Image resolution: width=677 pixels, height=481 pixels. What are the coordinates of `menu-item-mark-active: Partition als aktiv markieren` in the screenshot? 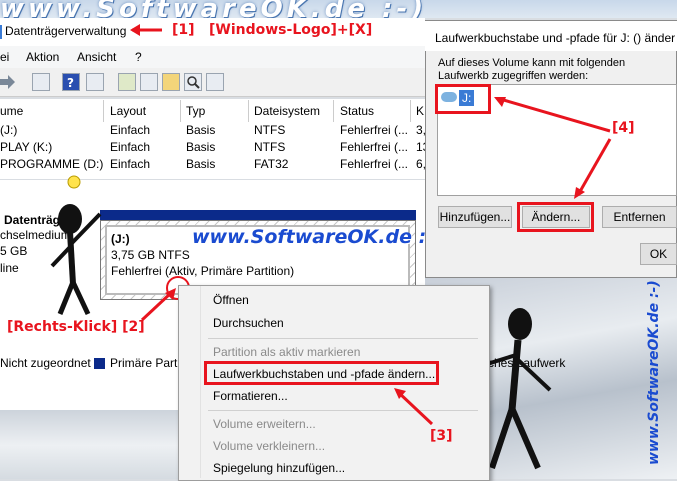 It's located at (287, 352).